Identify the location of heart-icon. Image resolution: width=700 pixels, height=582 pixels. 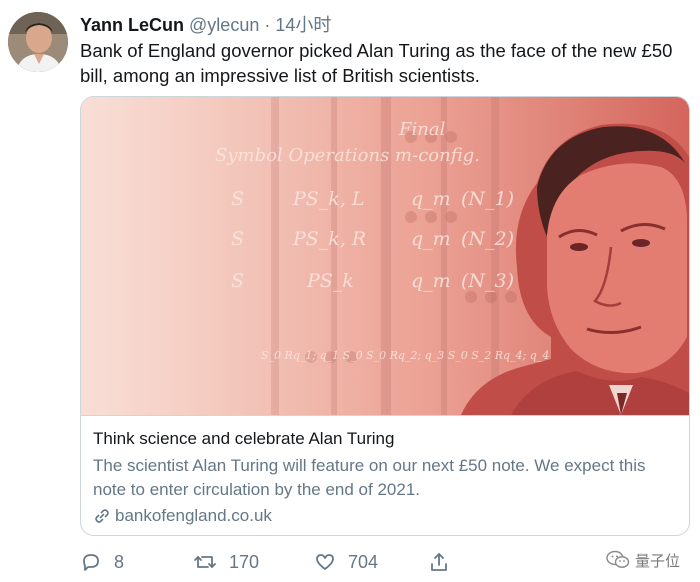
(325, 562).